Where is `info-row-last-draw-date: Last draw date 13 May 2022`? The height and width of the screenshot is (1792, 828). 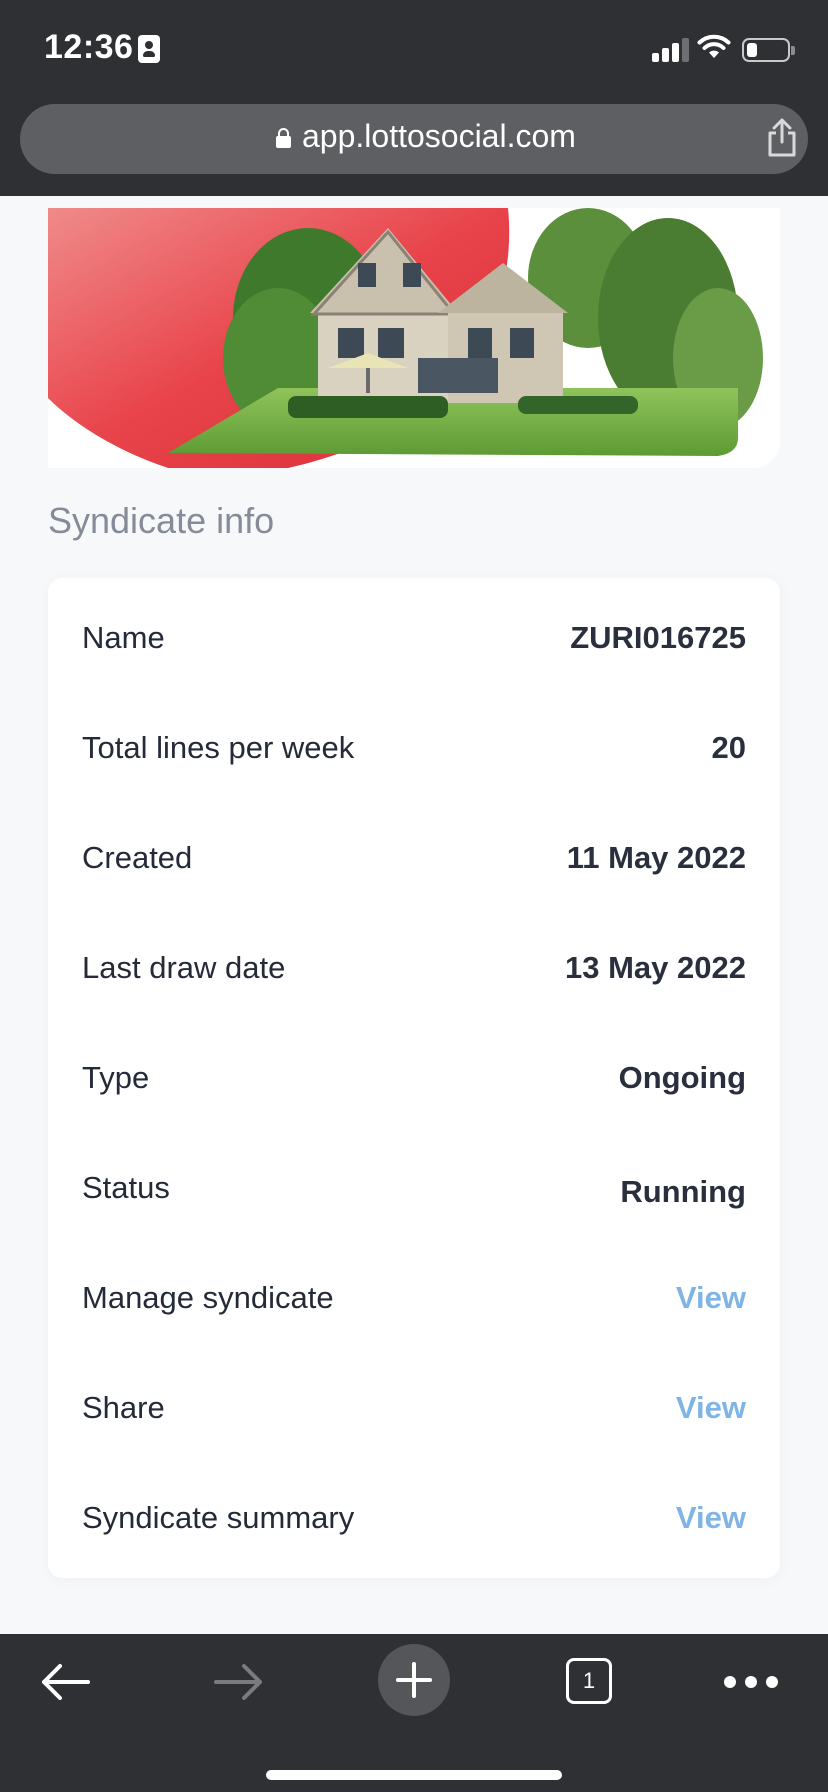
info-row-last-draw-date: Last draw date 13 May 2022 is located at coordinates (414, 970).